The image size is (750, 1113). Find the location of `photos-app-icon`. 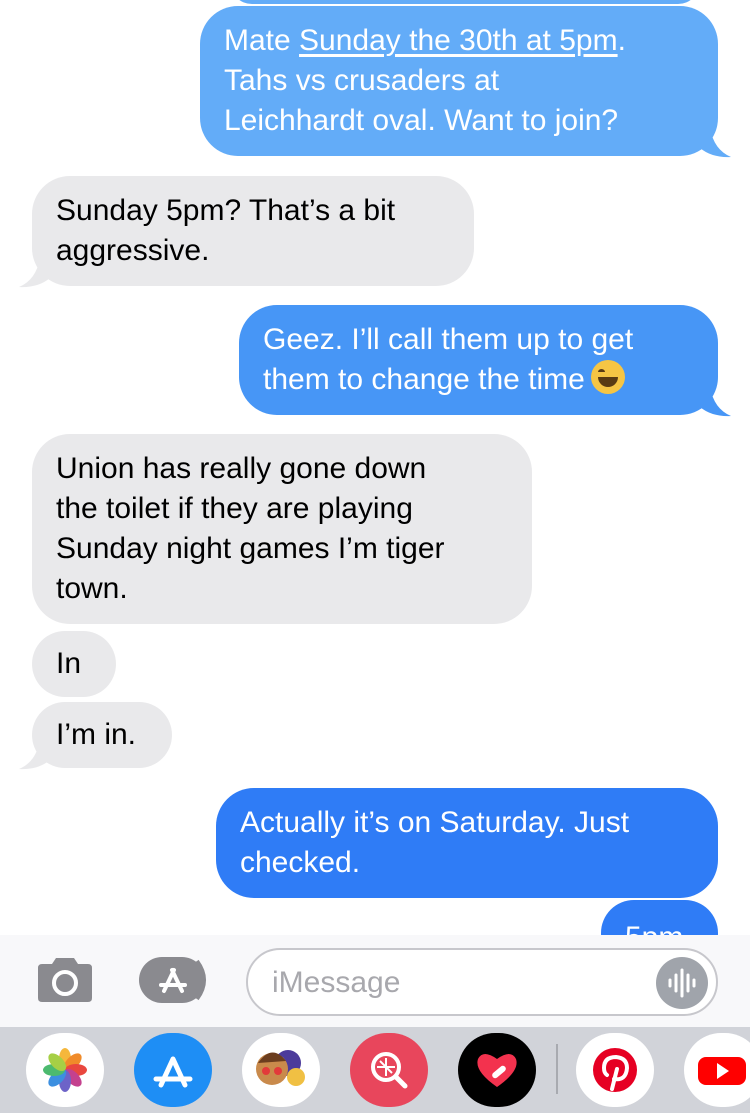

photos-app-icon is located at coordinates (65, 1070).